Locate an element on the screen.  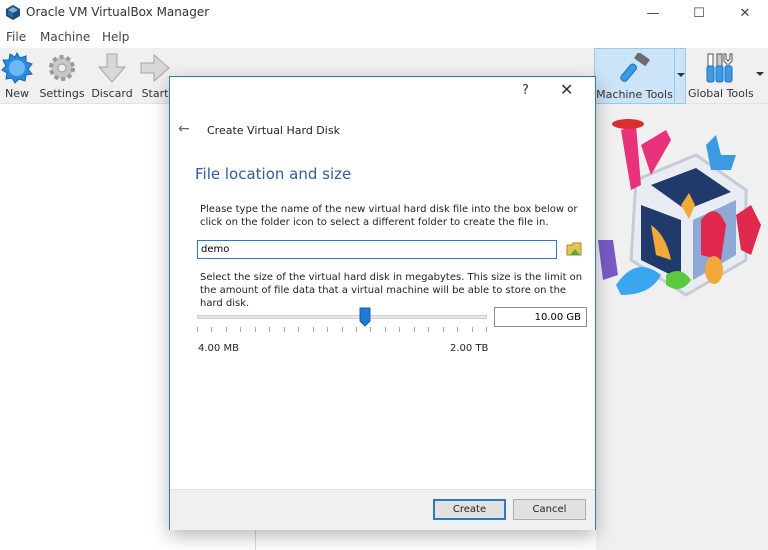
settings-button: Settings is located at coordinates (62, 76).